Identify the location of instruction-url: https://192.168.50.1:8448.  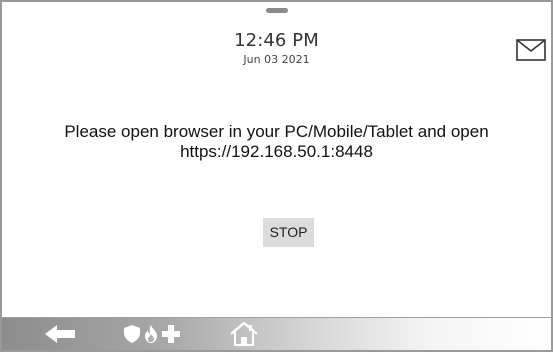
(276, 151).